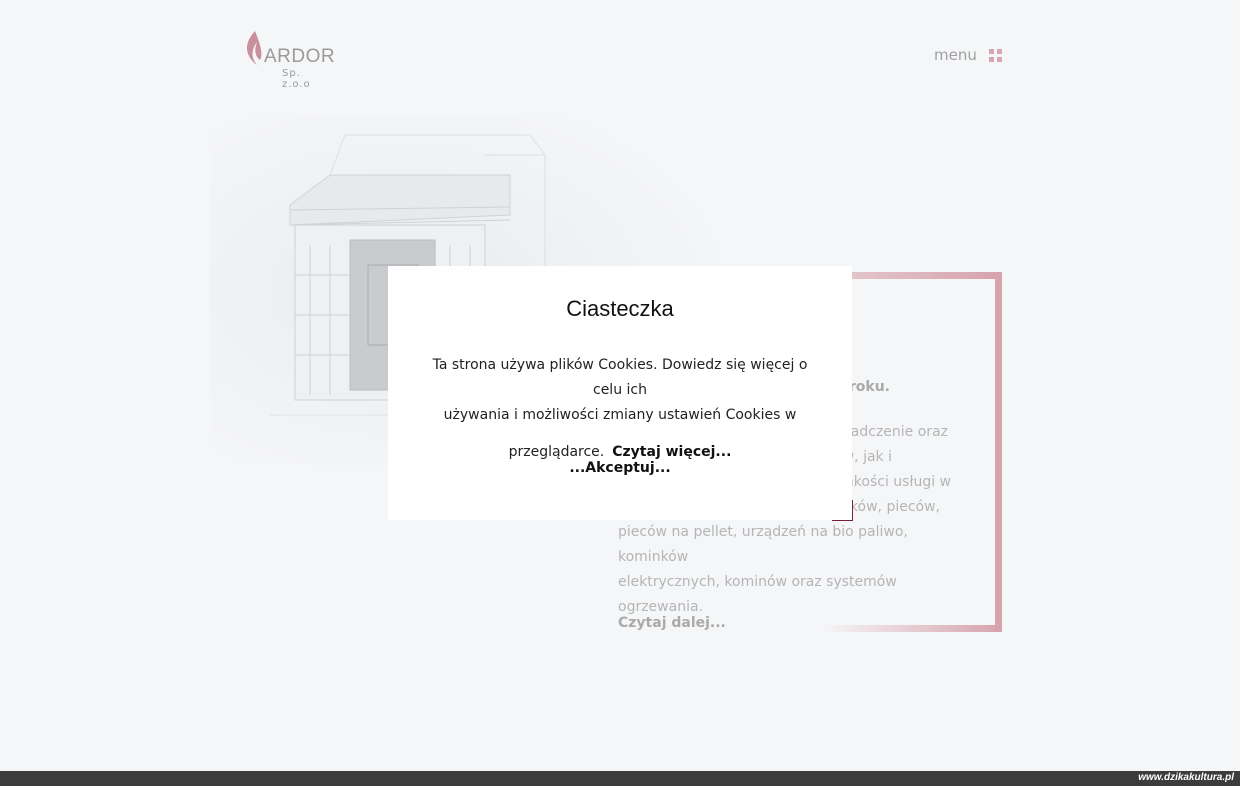  Describe the element at coordinates (300, 56) in the screenshot. I see `logo-name: ARDOR` at that location.